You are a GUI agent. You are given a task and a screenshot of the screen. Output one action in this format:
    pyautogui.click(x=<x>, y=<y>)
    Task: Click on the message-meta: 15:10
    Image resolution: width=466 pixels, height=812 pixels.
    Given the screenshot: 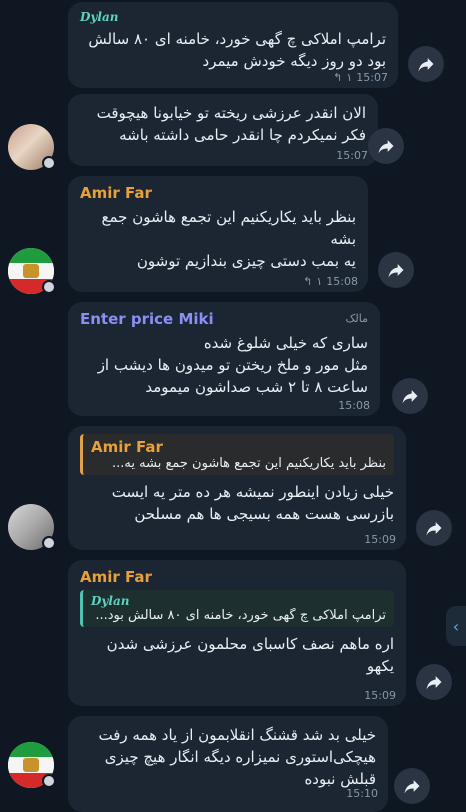 What is the action you would take?
    pyautogui.click(x=362, y=793)
    